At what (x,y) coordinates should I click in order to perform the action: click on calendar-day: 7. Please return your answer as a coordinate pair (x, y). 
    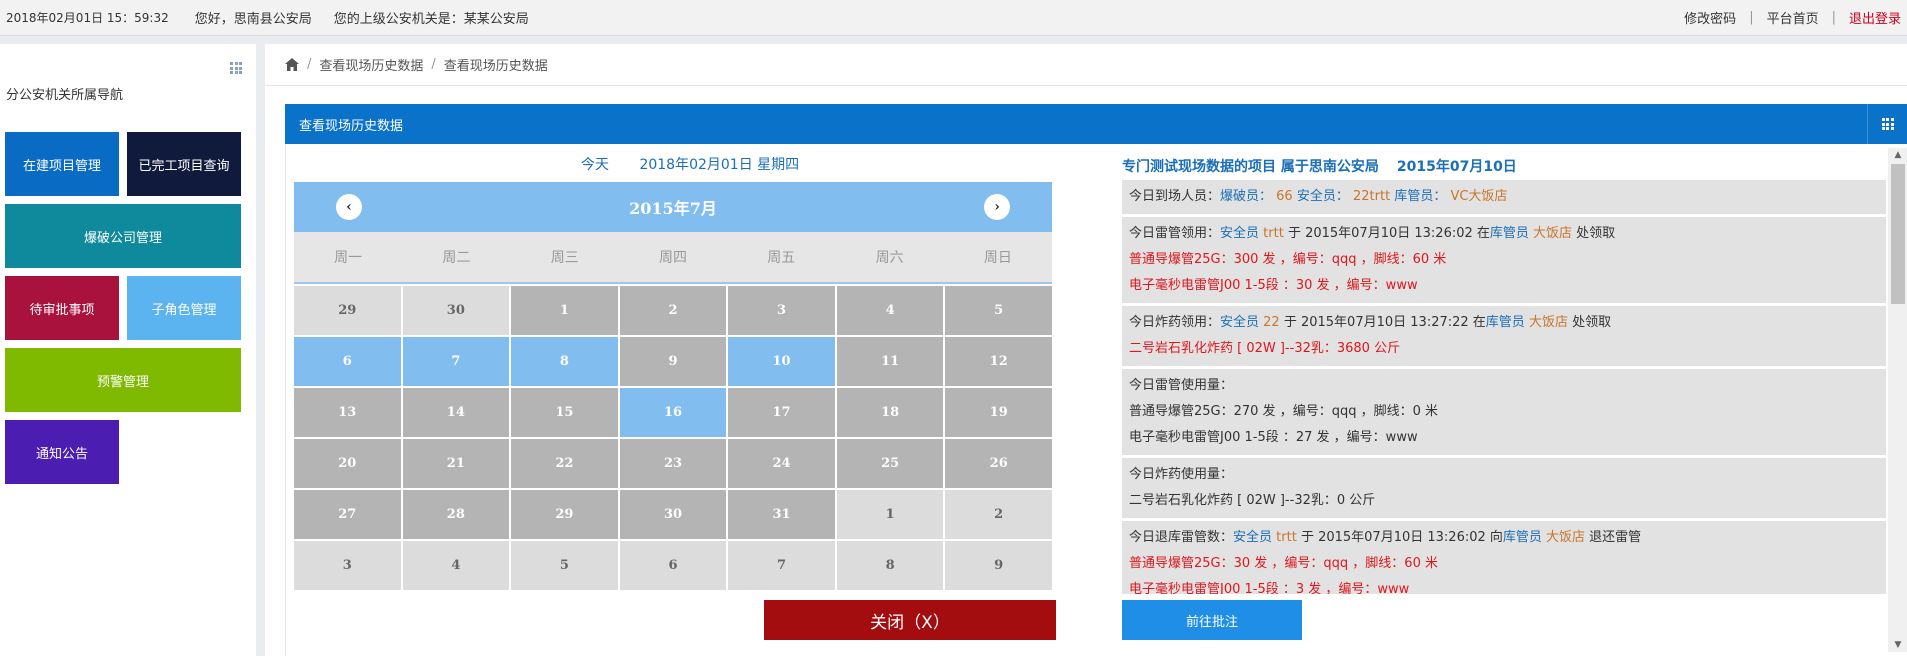
    Looking at the image, I should click on (781, 565).